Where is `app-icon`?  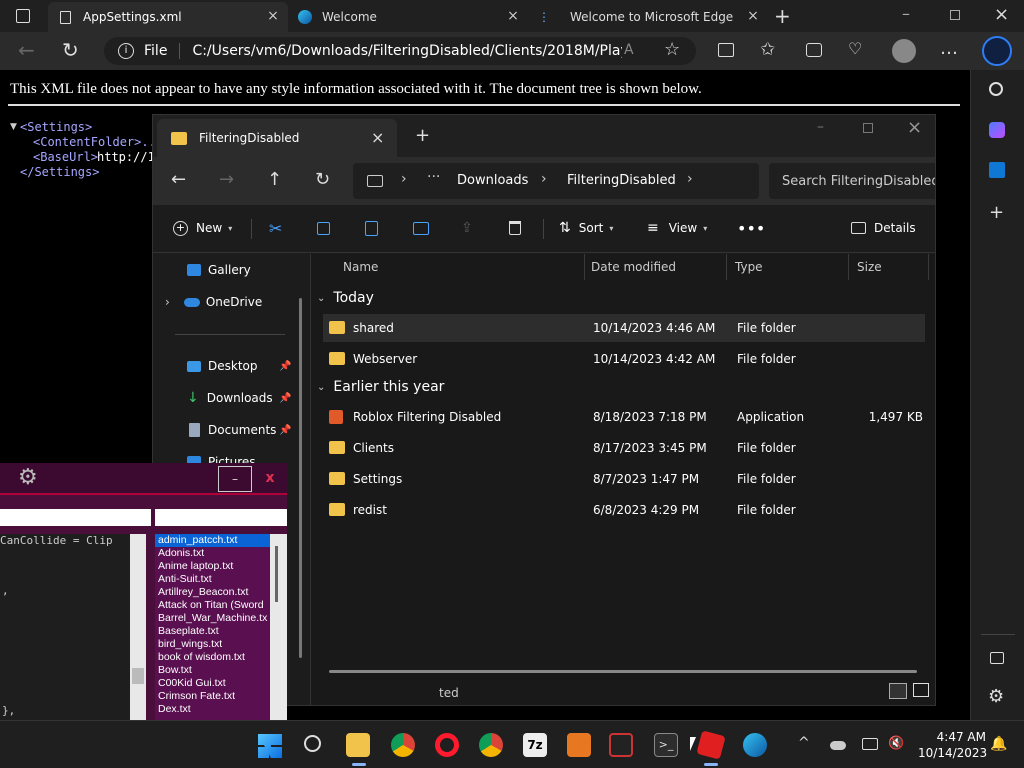 app-icon is located at coordinates (621, 745).